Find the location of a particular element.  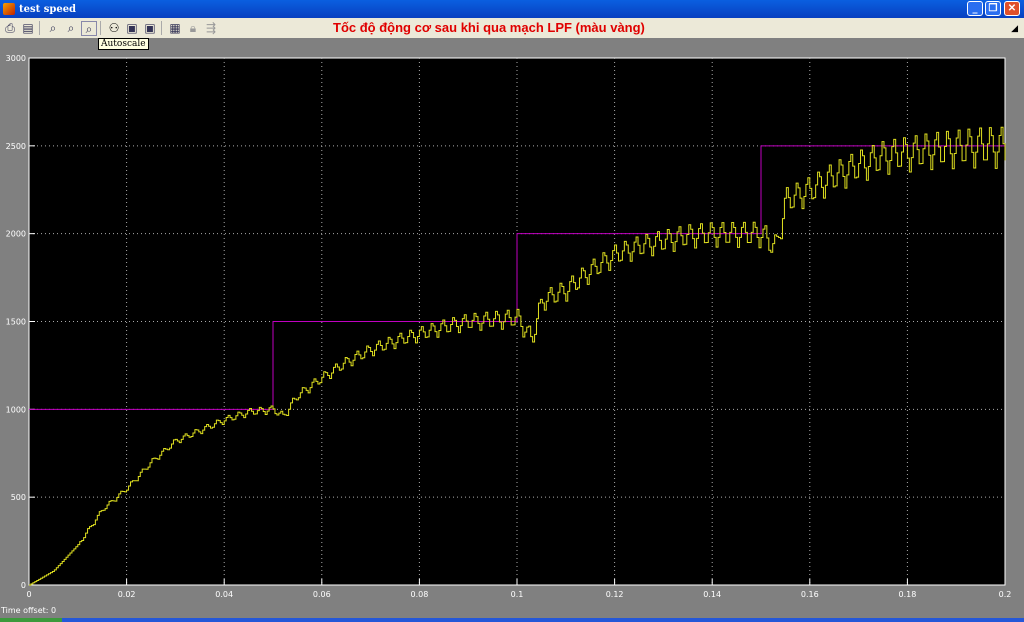

time-offset-label: Time offset: is located at coordinates (25, 610).